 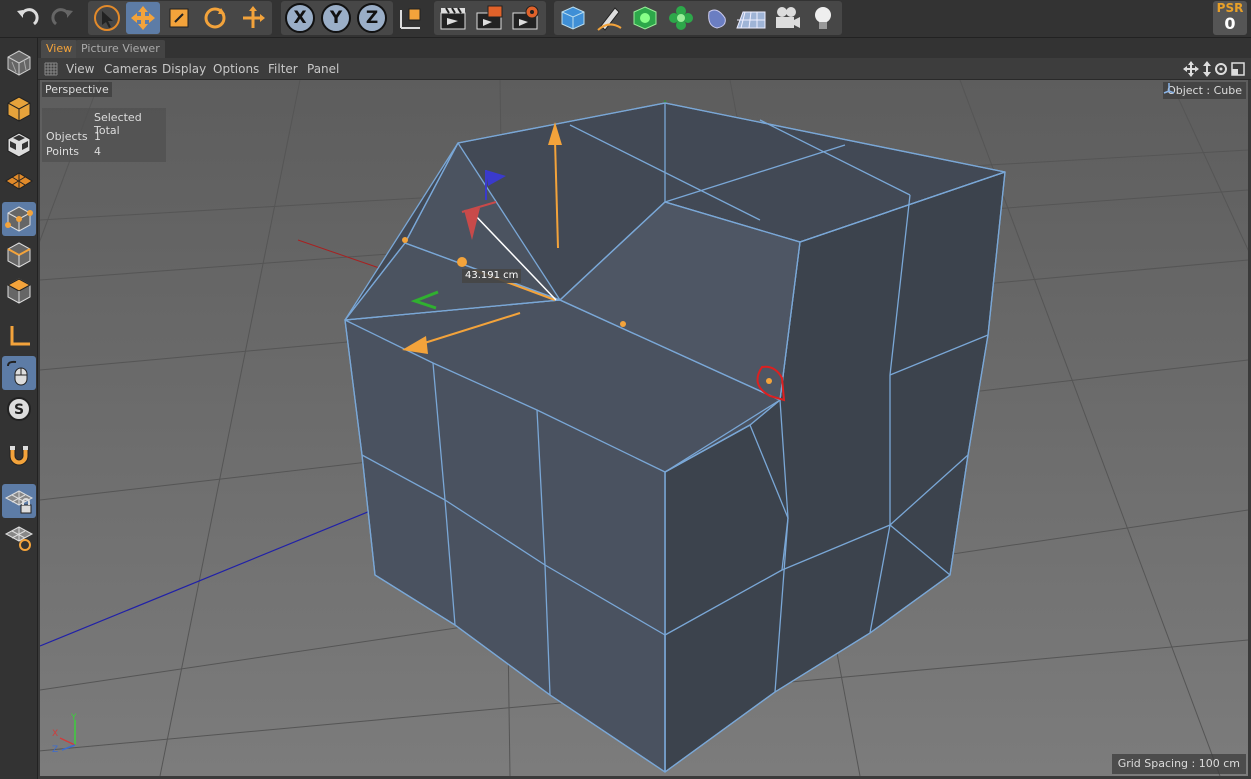 I want to click on redo-icon, so click(x=62, y=17).